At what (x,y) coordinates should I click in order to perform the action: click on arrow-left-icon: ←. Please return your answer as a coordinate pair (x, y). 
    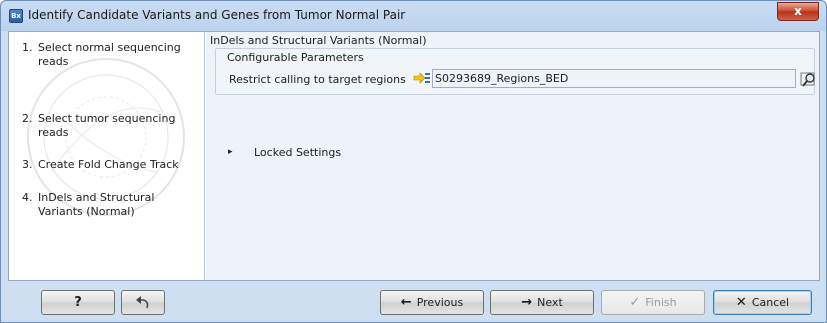
    Looking at the image, I should click on (406, 302).